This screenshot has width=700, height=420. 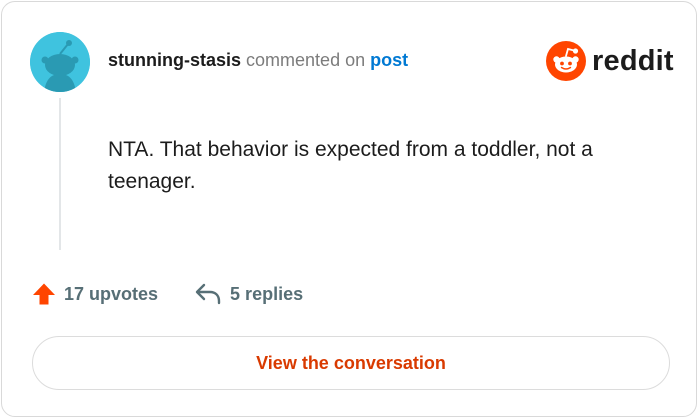 I want to click on thread-line, so click(x=60, y=174).